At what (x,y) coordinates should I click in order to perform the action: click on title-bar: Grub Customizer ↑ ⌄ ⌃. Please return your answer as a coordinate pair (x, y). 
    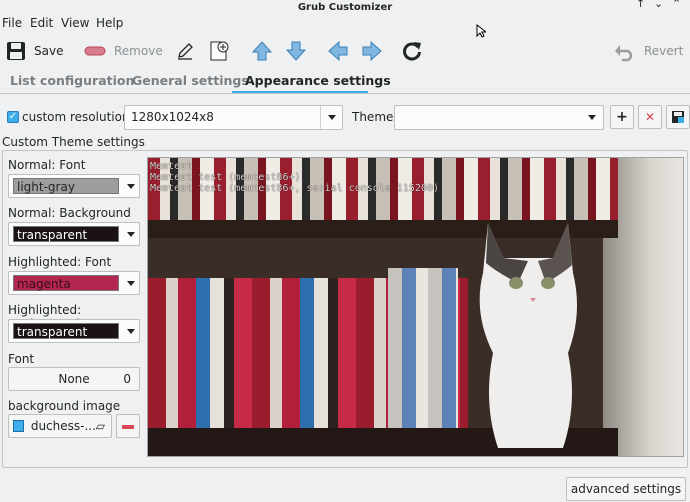
    Looking at the image, I should click on (345, 6).